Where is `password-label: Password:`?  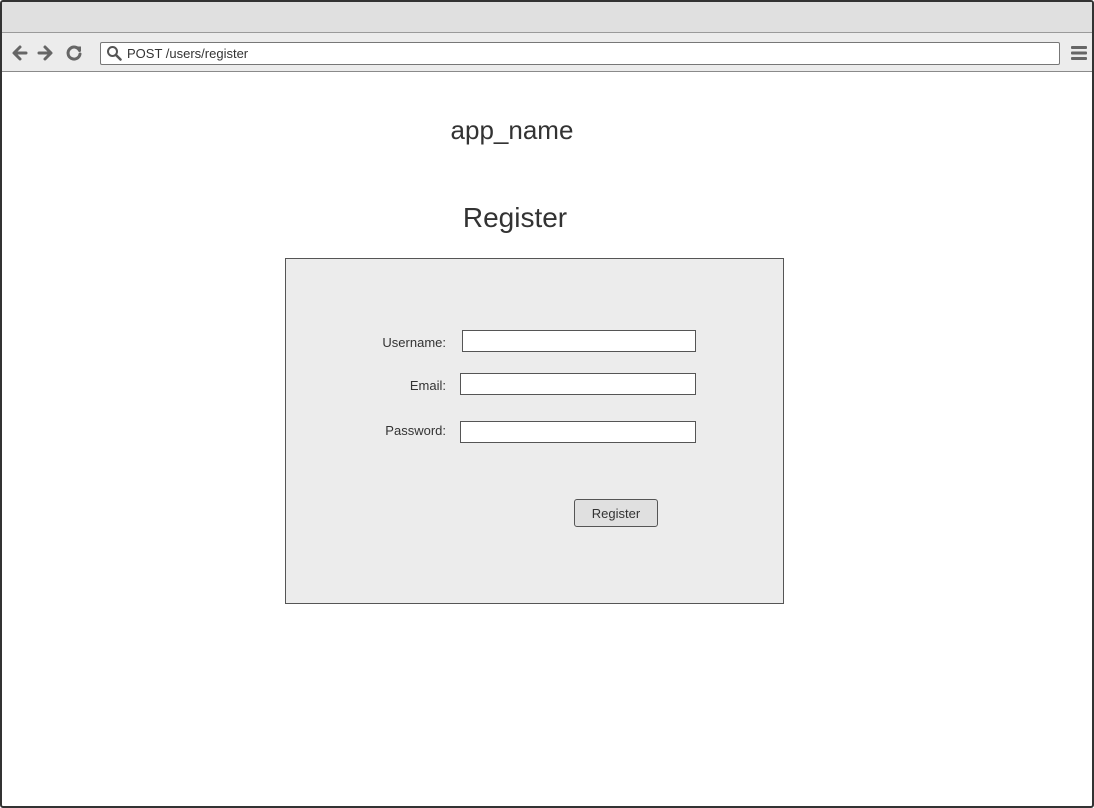
password-label: Password: is located at coordinates (415, 430).